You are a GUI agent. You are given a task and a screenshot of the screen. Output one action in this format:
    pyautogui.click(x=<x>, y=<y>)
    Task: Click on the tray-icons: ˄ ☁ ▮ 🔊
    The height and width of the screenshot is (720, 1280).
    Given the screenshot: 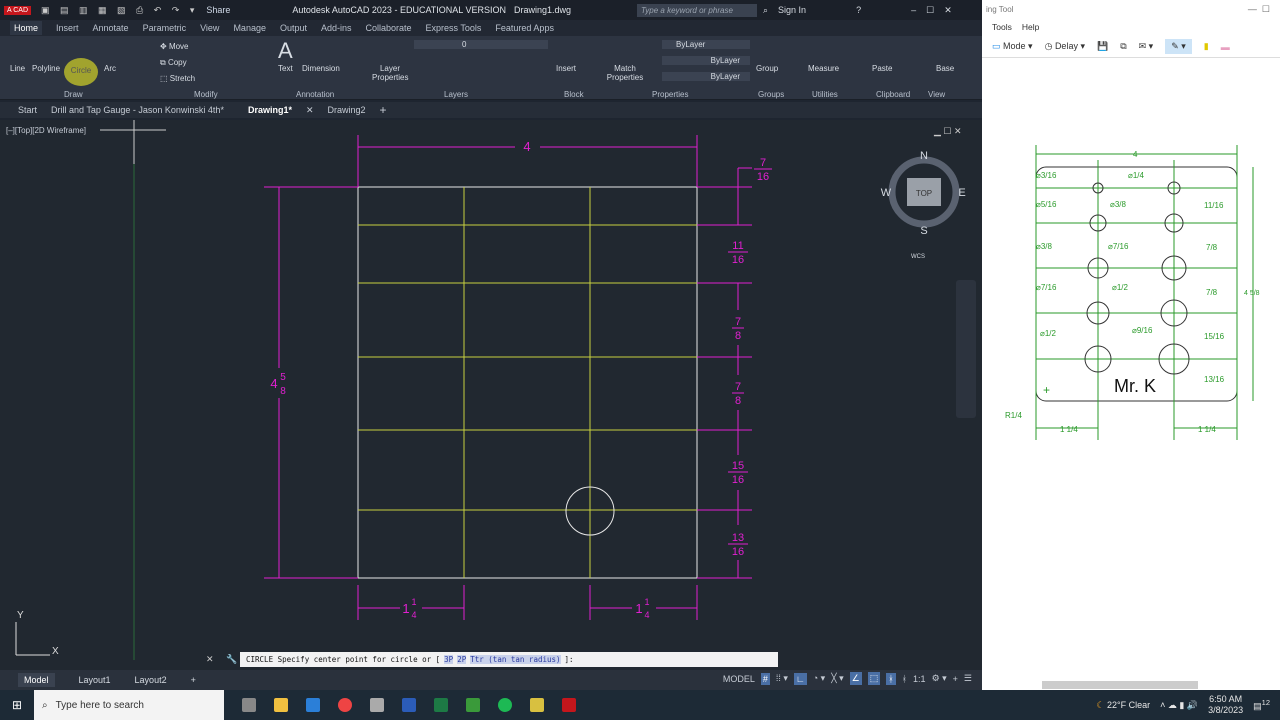 What is the action you would take?
    pyautogui.click(x=1179, y=705)
    